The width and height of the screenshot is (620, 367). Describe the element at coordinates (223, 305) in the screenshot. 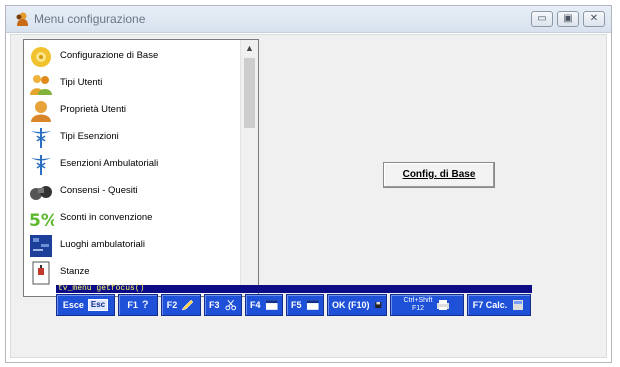

I see `cut-button: F3` at that location.